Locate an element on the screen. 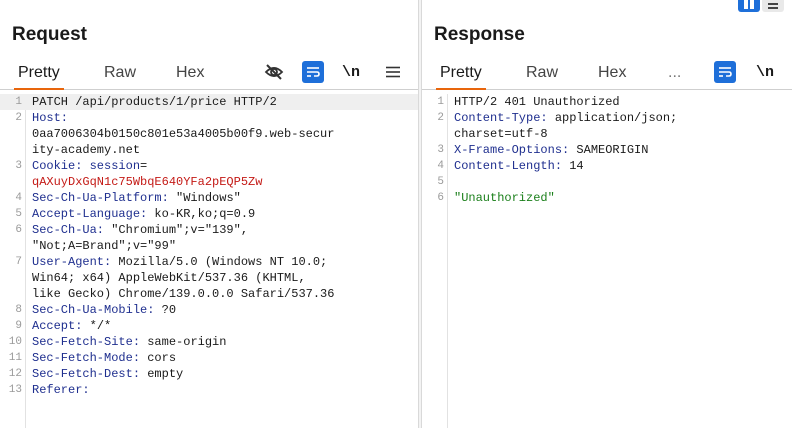 The width and height of the screenshot is (792, 428). token: X-Frame-Options: is located at coordinates (512, 150).